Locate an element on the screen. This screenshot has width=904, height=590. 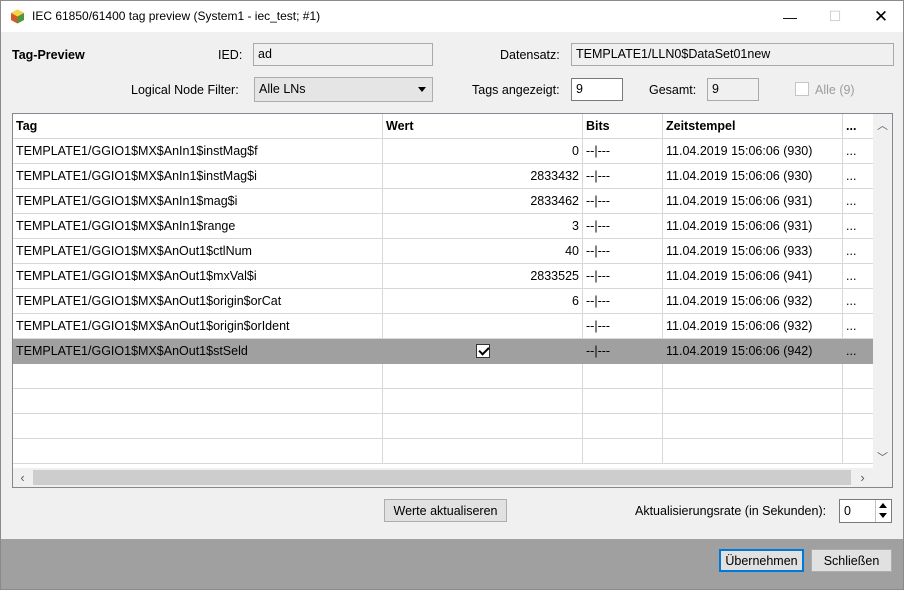
column-header-tag: Tag is located at coordinates (198, 126).